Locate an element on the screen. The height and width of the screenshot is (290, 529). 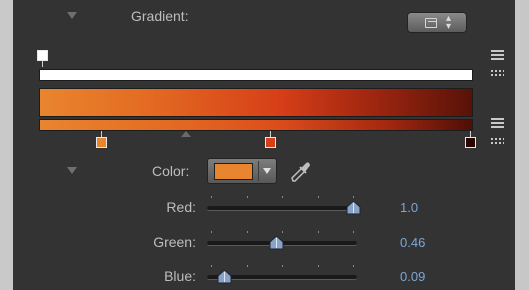
color-disclosure-triangle-icon is located at coordinates (72, 170).